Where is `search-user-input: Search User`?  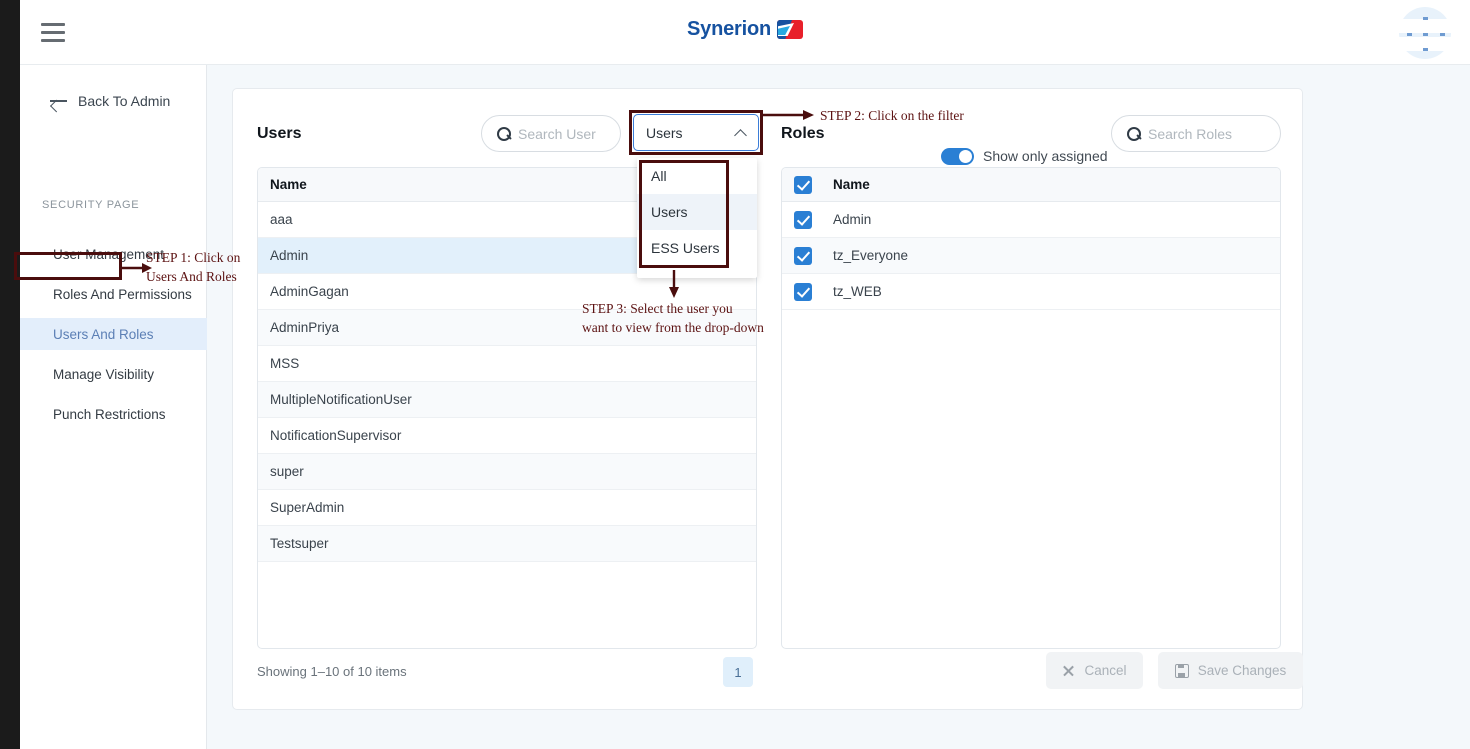
search-user-input: Search User is located at coordinates (551, 133).